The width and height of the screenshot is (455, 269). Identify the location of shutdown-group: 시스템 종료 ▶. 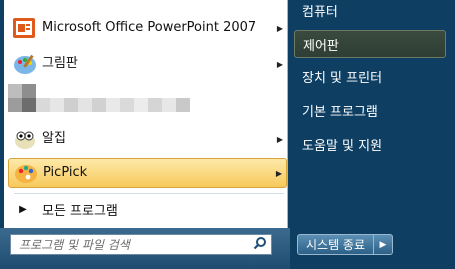
(345, 244).